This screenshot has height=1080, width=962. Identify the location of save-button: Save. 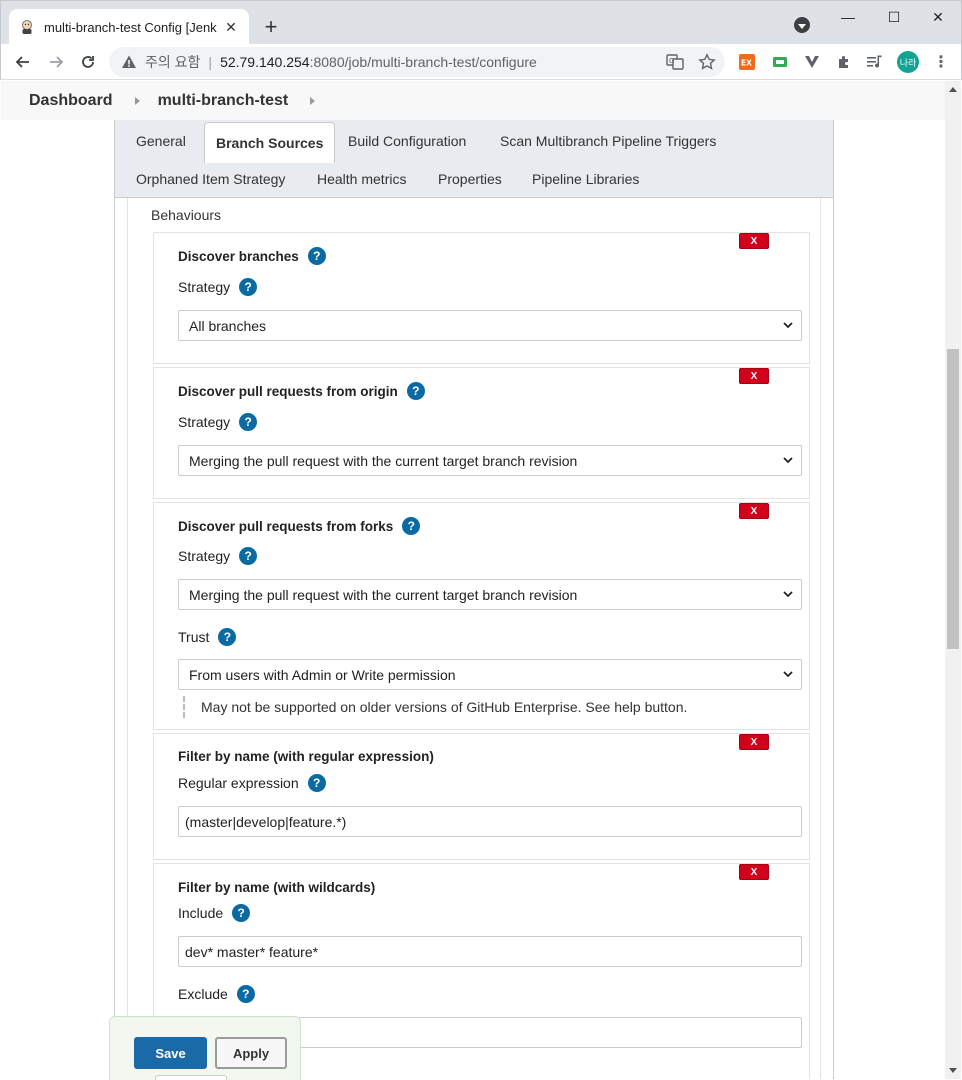
(170, 1053).